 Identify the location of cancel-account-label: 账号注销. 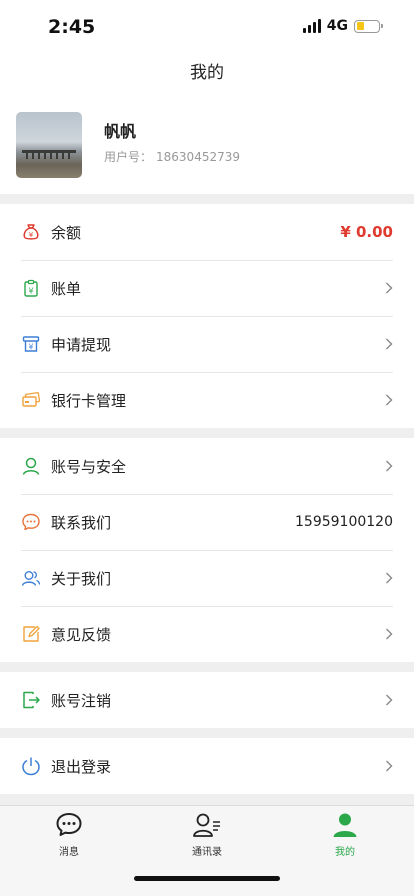
(81, 700).